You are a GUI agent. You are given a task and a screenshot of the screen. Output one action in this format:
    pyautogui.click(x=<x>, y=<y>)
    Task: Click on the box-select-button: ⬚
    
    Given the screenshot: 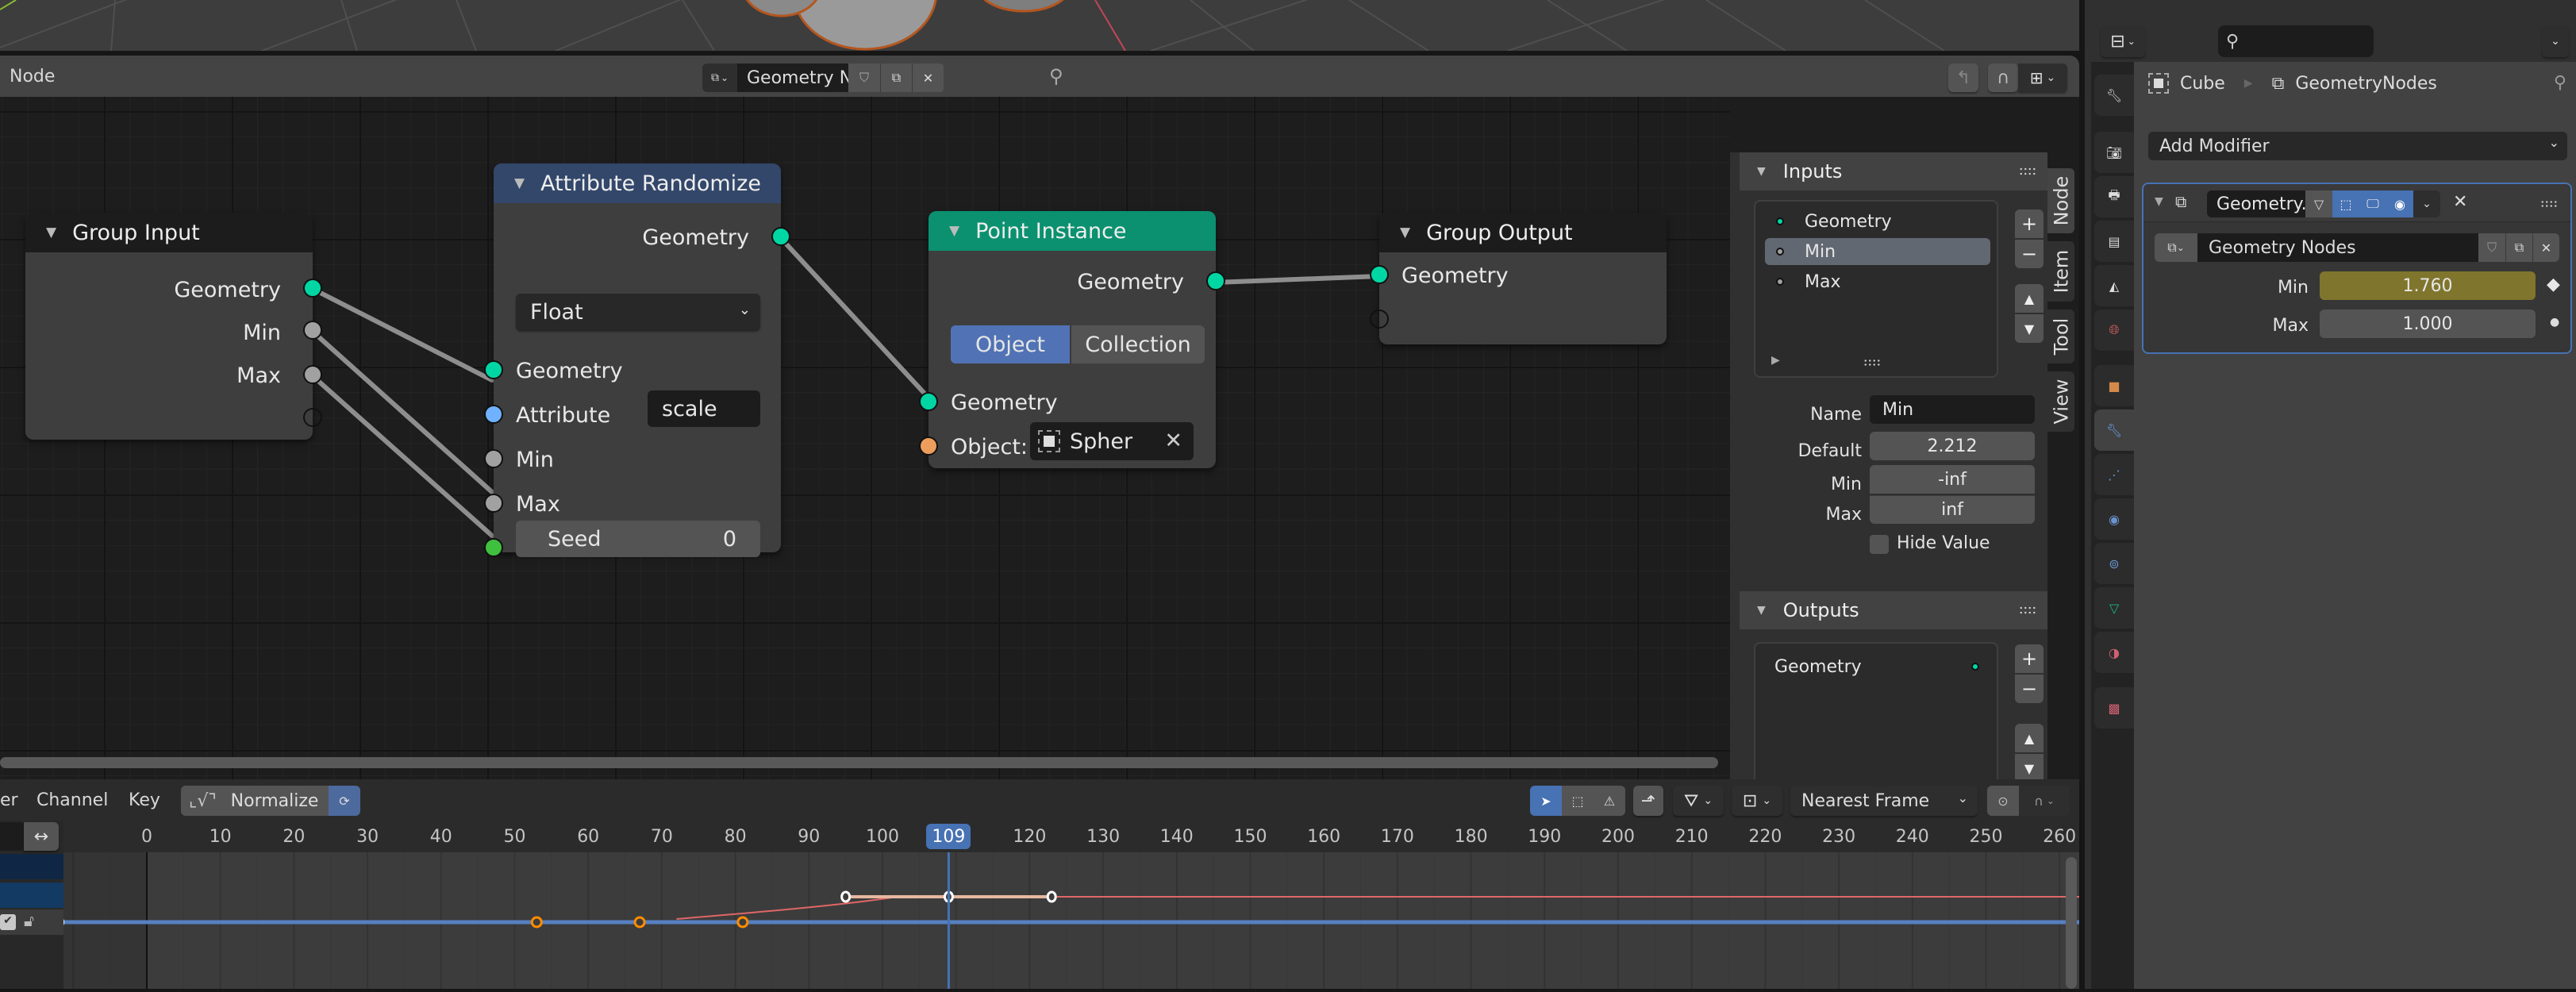 What is the action you would take?
    pyautogui.click(x=1578, y=801)
    